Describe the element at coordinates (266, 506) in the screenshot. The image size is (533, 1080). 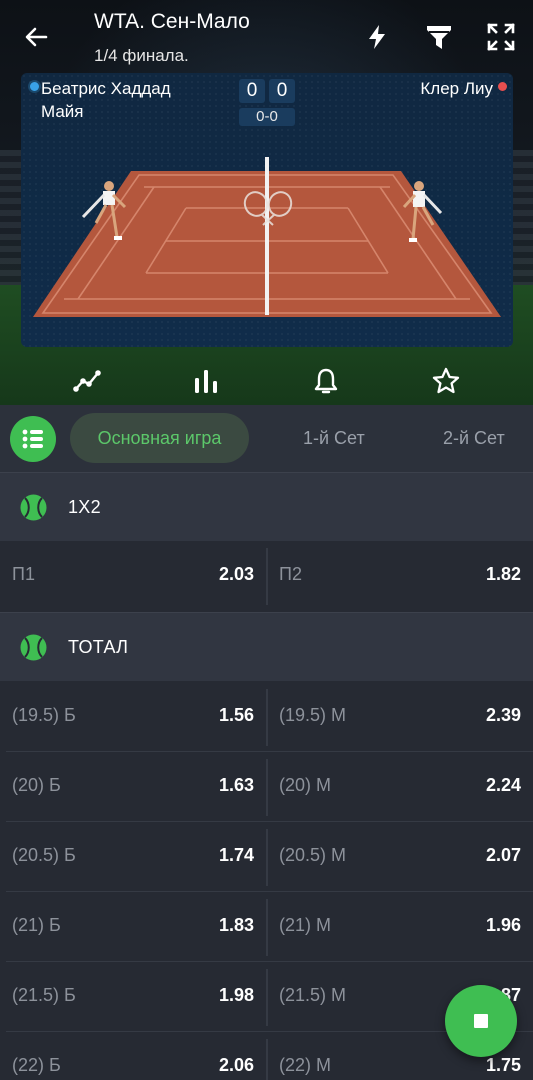
I see `market-header-1x2: 1X2` at that location.